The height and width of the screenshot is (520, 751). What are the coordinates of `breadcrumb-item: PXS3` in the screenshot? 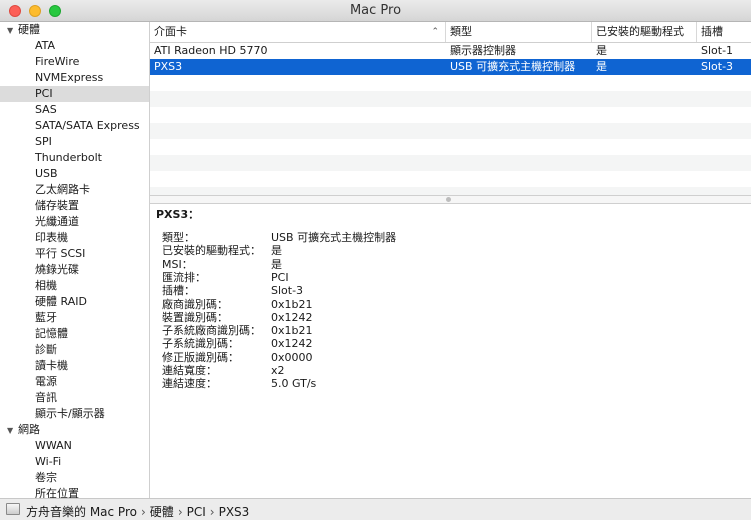 It's located at (234, 512).